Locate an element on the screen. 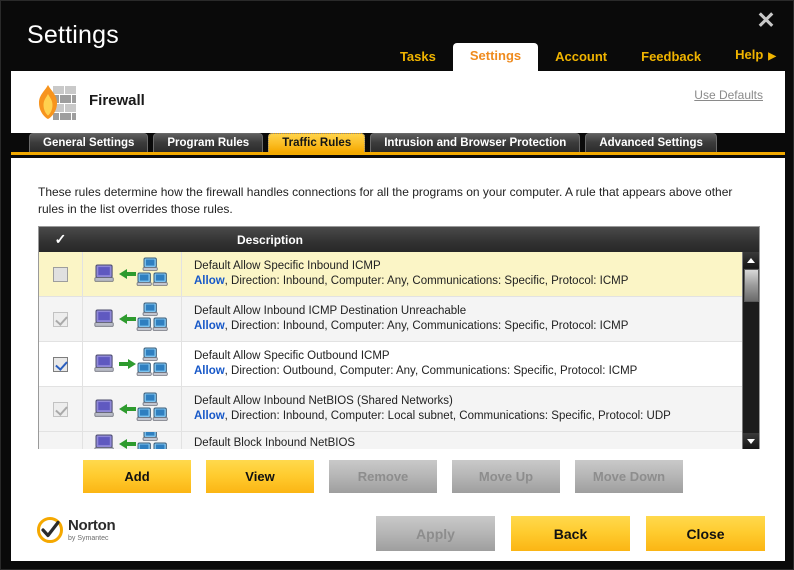  tab-general-settings: General Settings is located at coordinates (89, 142).